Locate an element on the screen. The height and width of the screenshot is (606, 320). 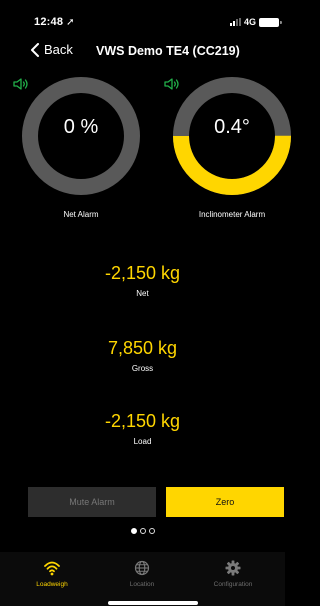
clock-text: 12:48 is located at coordinates (49, 22).